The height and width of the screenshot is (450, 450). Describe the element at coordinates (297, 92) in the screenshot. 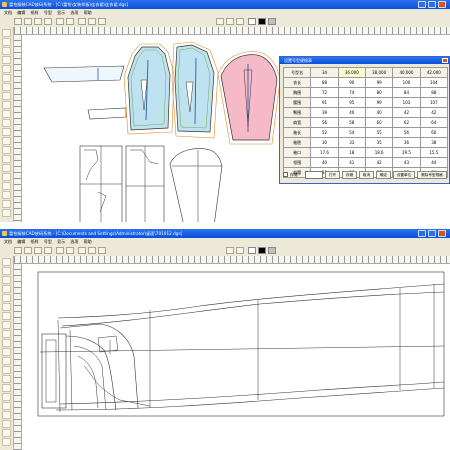

I see `measurement-name-cell: 胸围` at that location.